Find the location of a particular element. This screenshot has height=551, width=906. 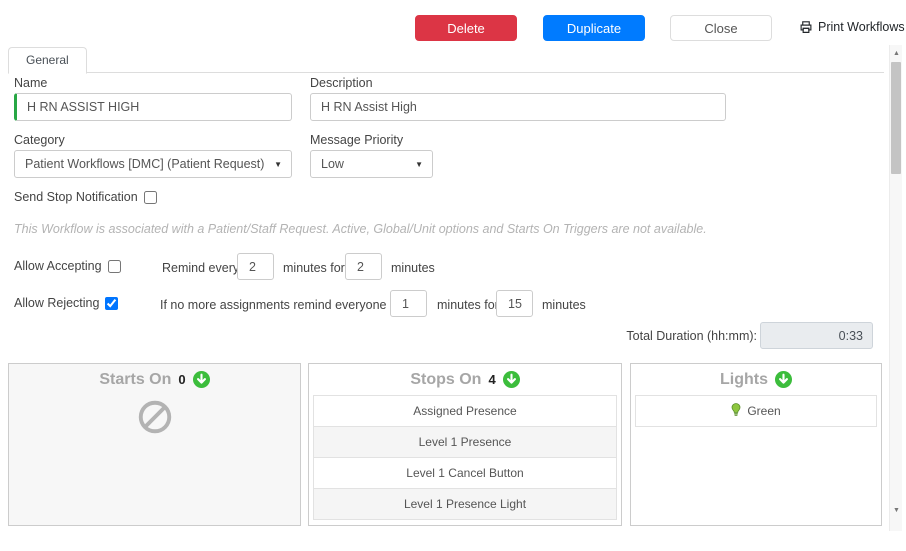

description-label: Description is located at coordinates (341, 83).